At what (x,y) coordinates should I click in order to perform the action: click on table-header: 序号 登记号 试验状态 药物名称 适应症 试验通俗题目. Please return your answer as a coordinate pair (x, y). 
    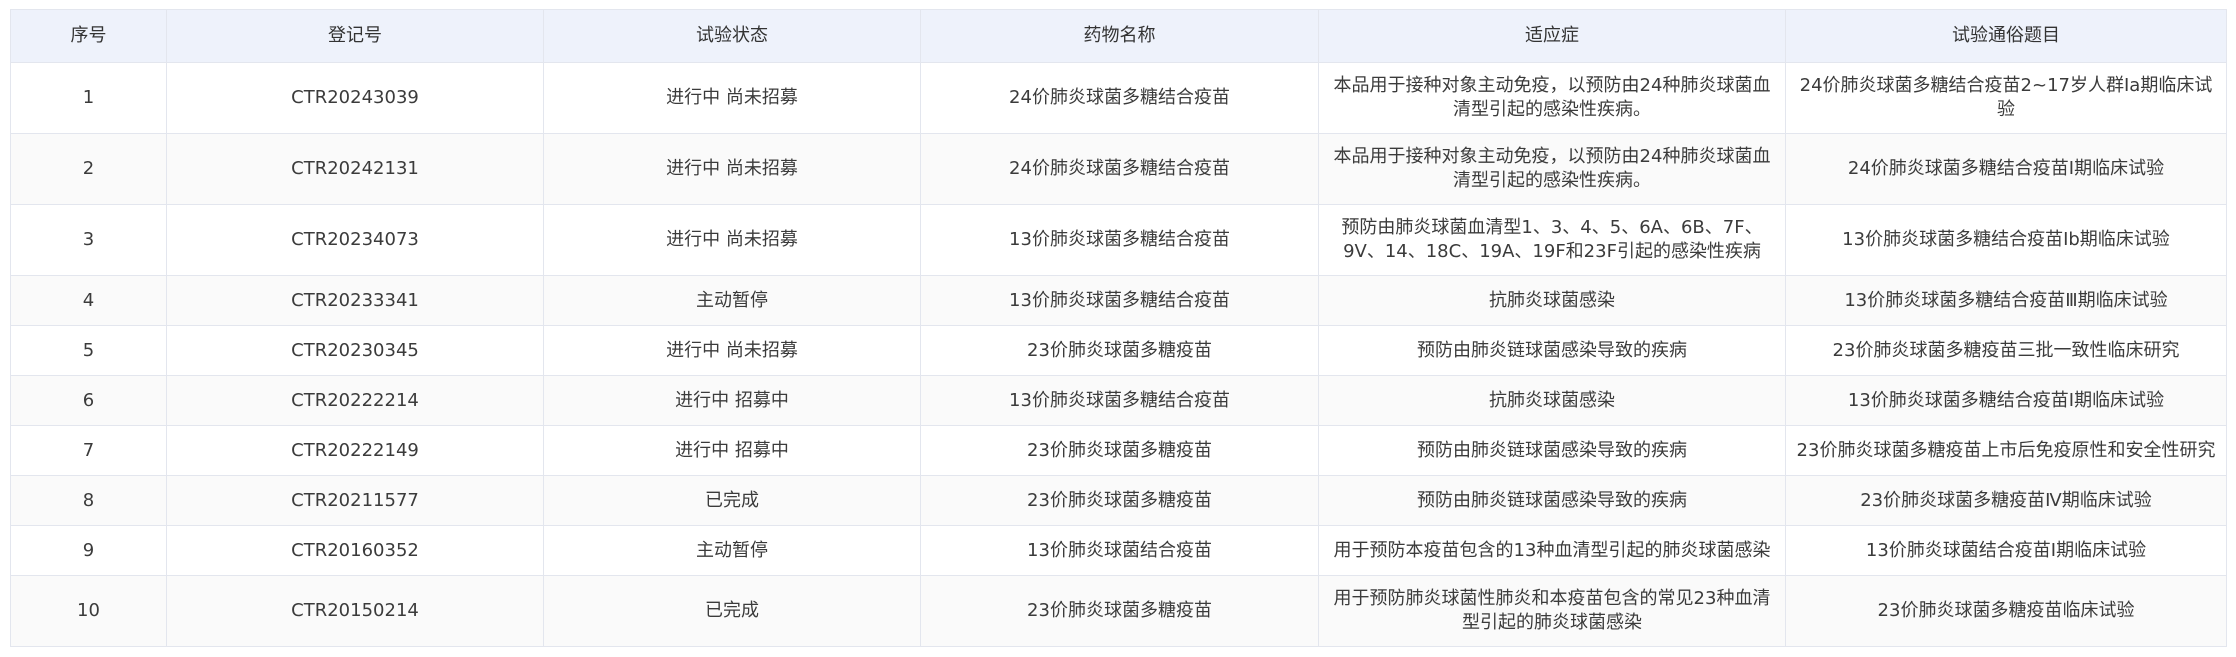
    Looking at the image, I should click on (1118, 36).